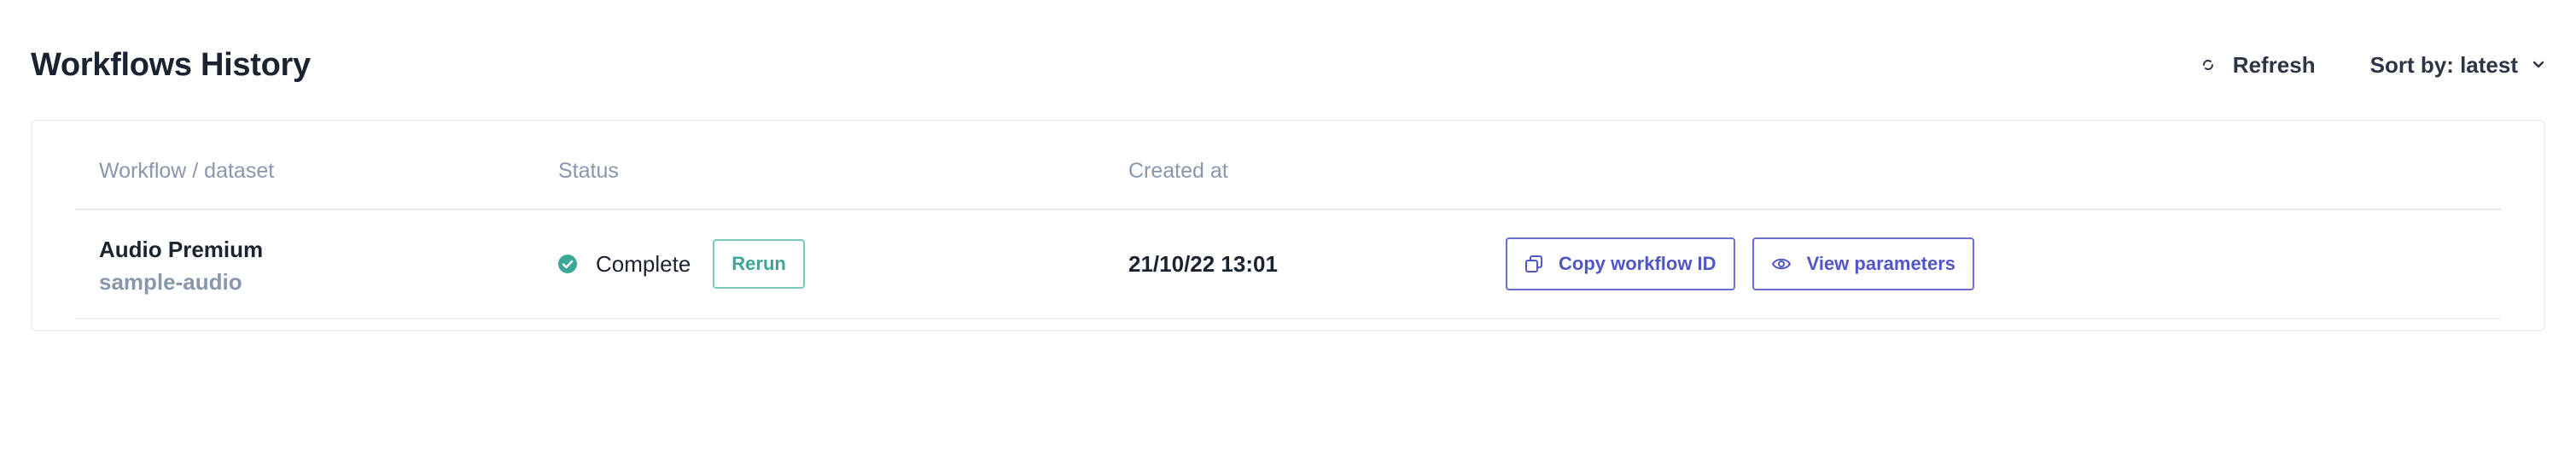  I want to click on header-actions: Refresh Sort by: latest, so click(2372, 65).